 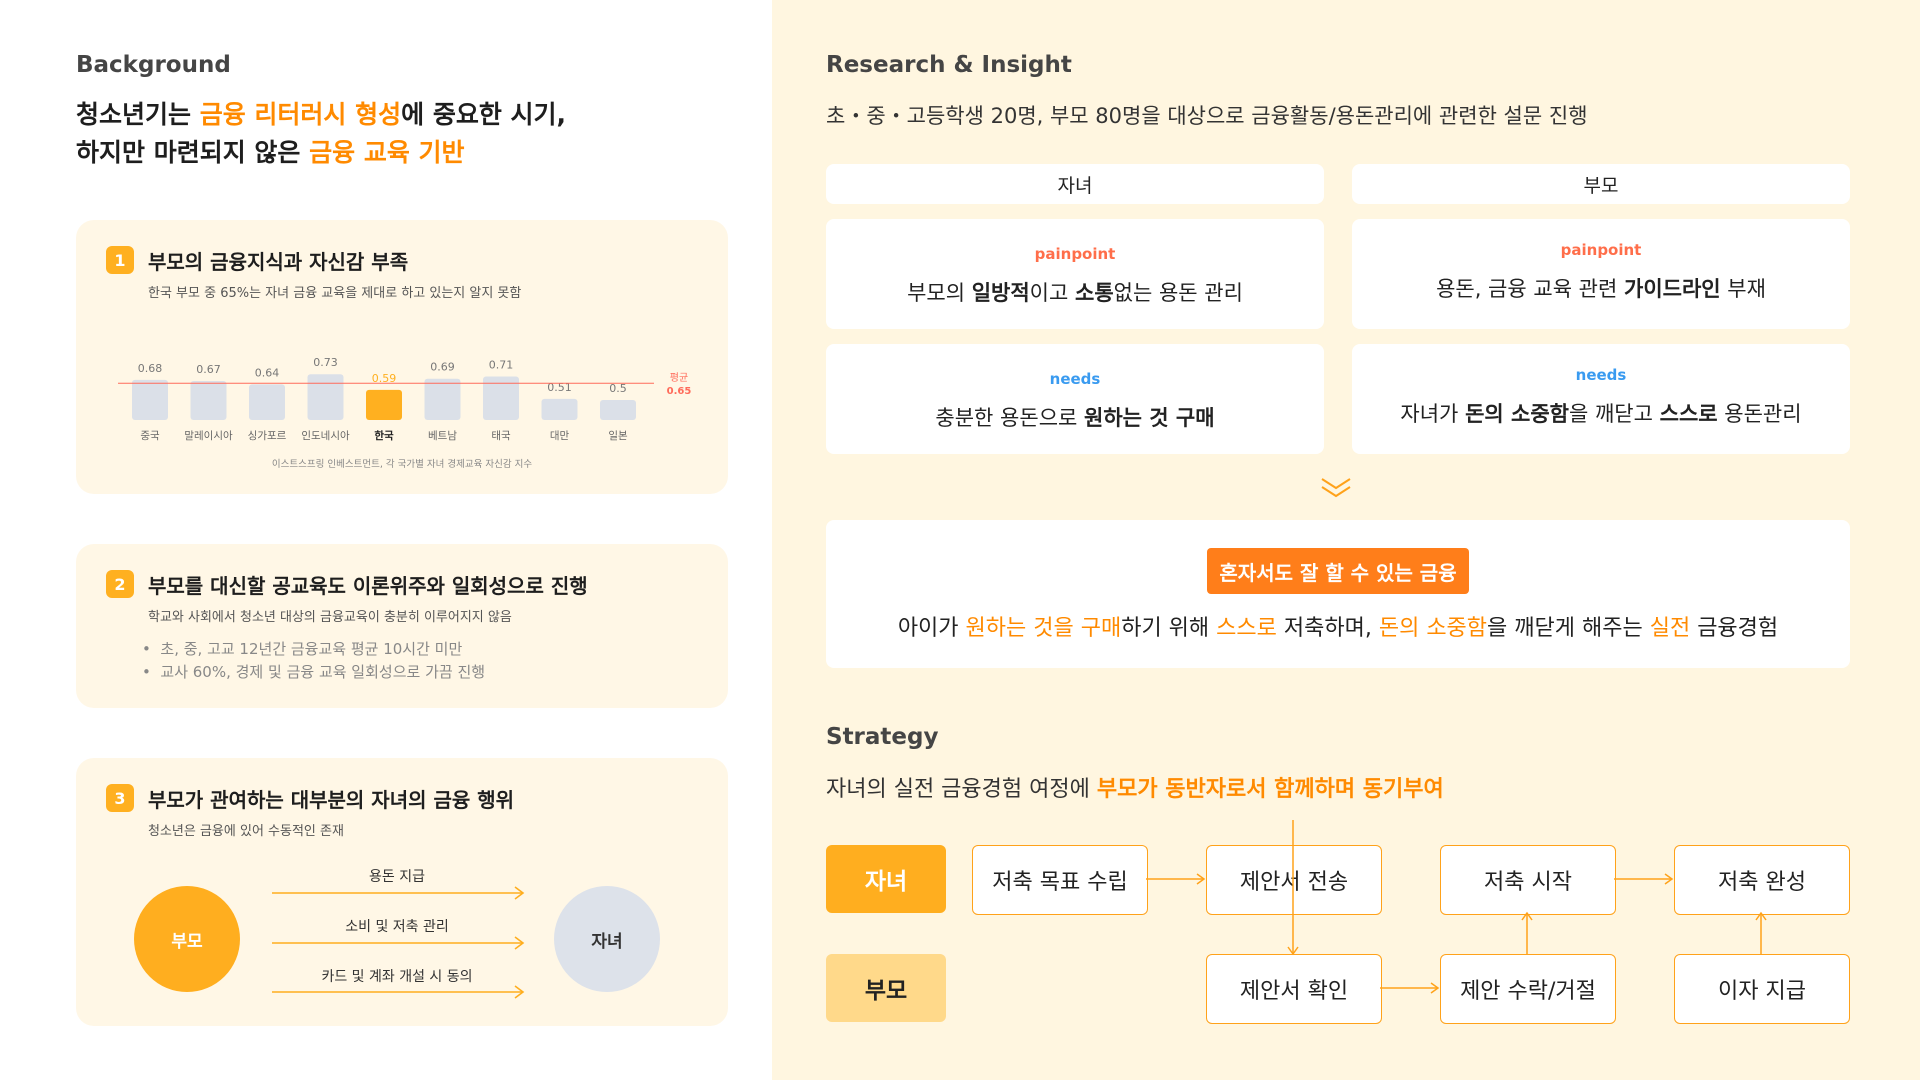 I want to click on strategy-lead: 자녀의 실전 금융경험 여정에 부모가 동반자로서 함께하며 동기부여, so click(x=1135, y=787).